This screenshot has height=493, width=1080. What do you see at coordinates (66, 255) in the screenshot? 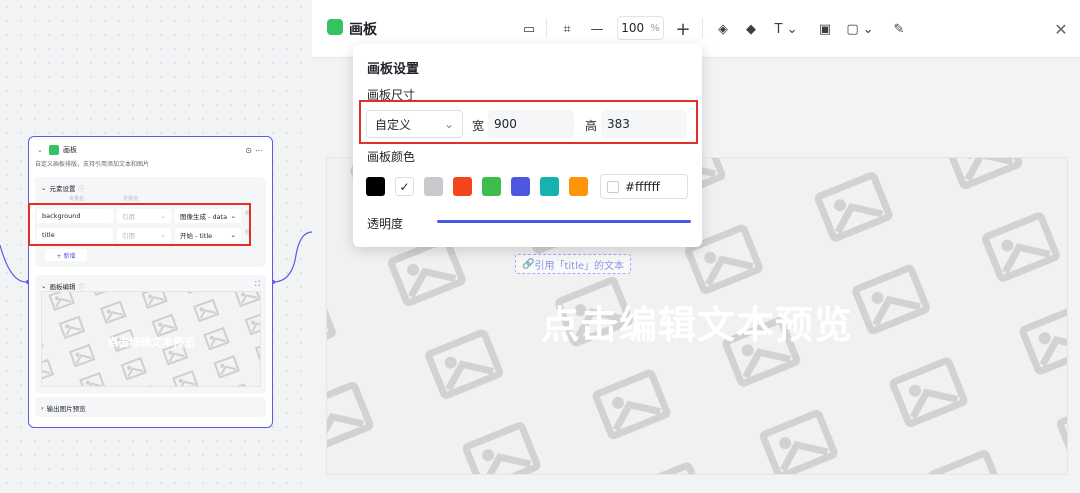
I see `add-variable-button: + 新增` at bounding box center [66, 255].